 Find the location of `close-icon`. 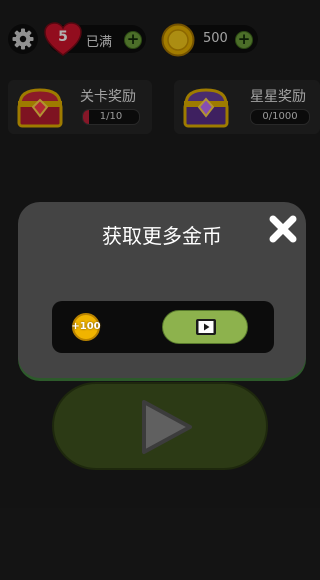

close-icon is located at coordinates (283, 229).